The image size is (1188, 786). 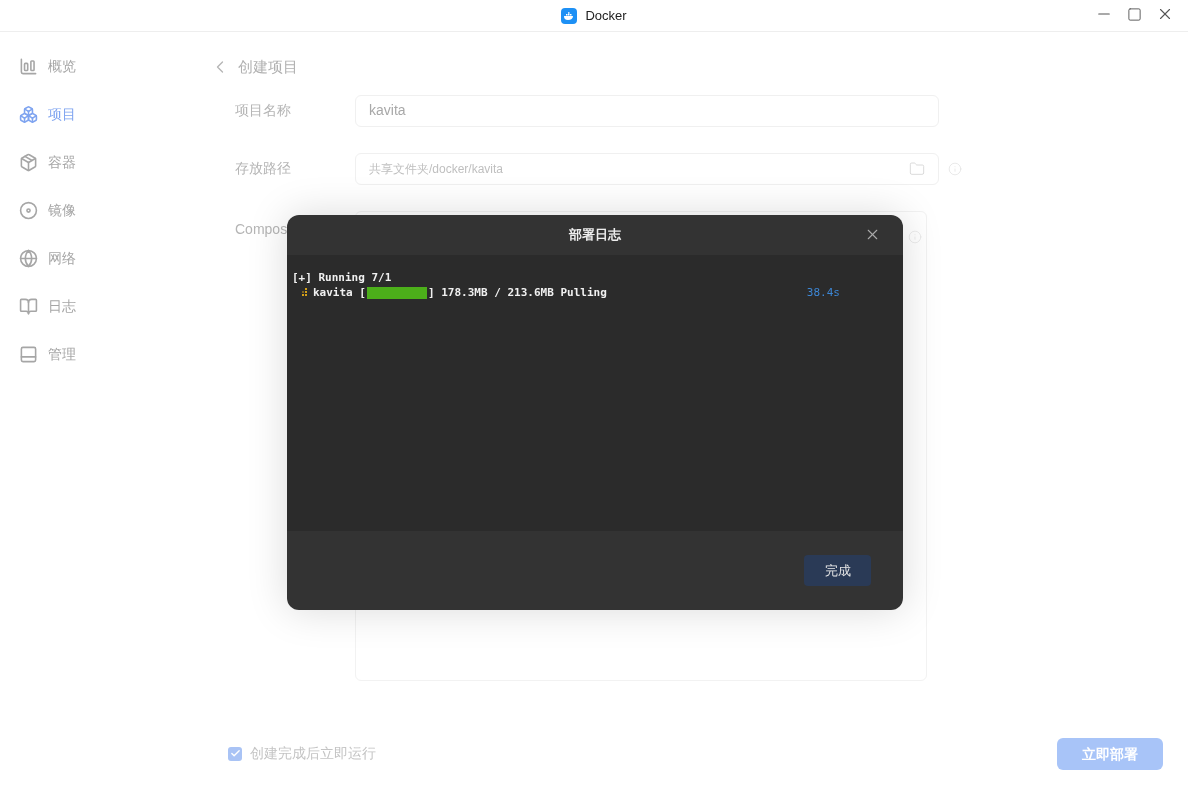 I want to click on field-label: 存放路径, so click(x=263, y=168).